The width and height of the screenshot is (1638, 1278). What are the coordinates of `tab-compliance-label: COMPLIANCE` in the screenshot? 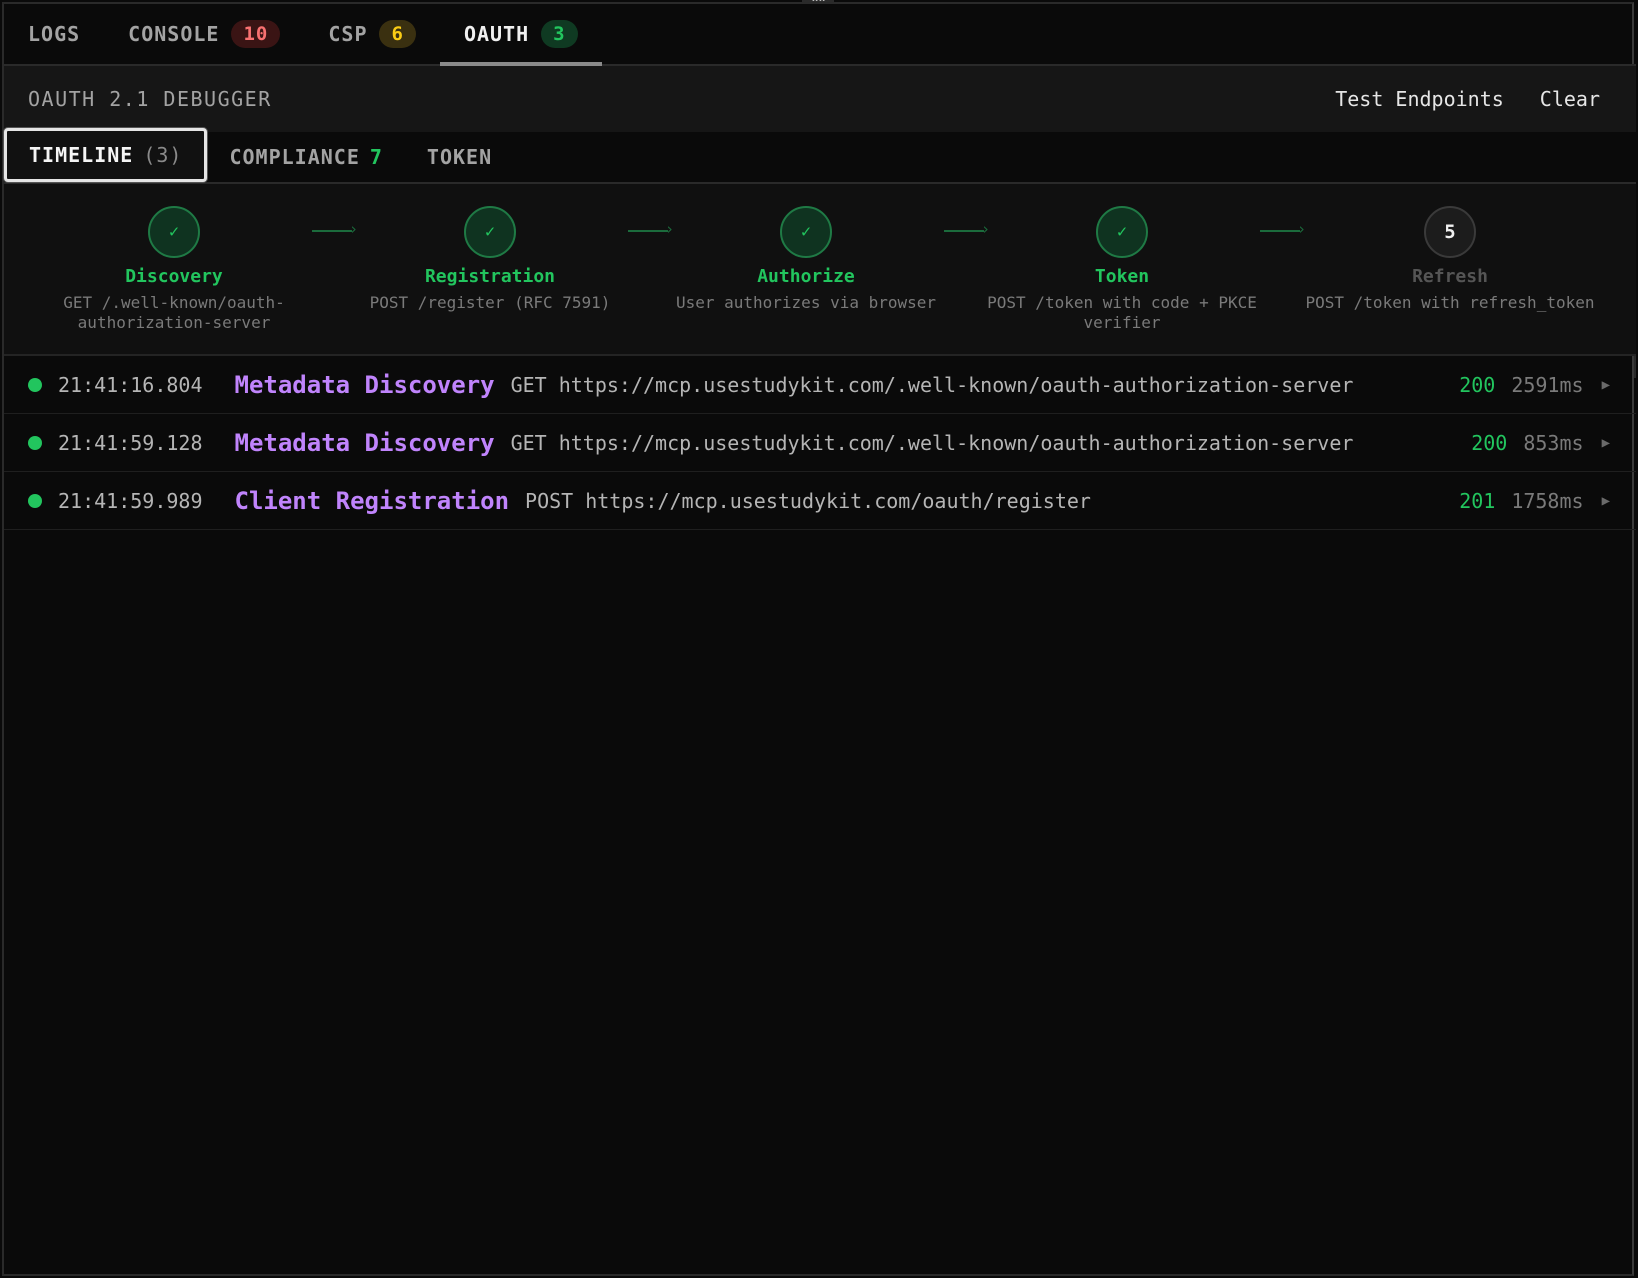 It's located at (294, 157).